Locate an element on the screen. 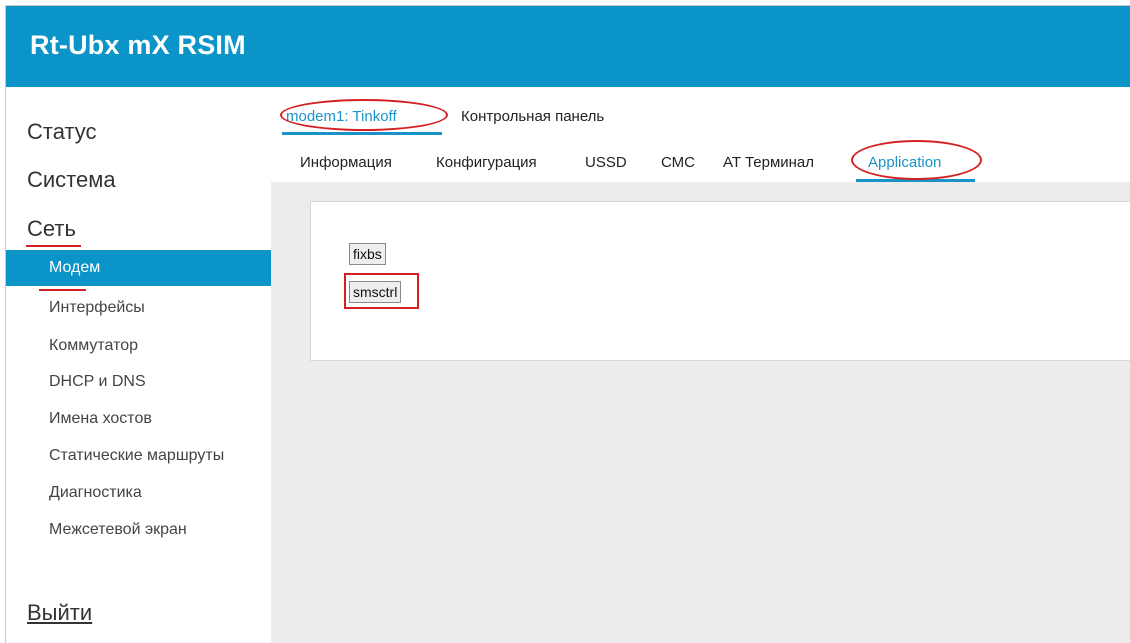  tab-modem1-underline is located at coordinates (362, 133).